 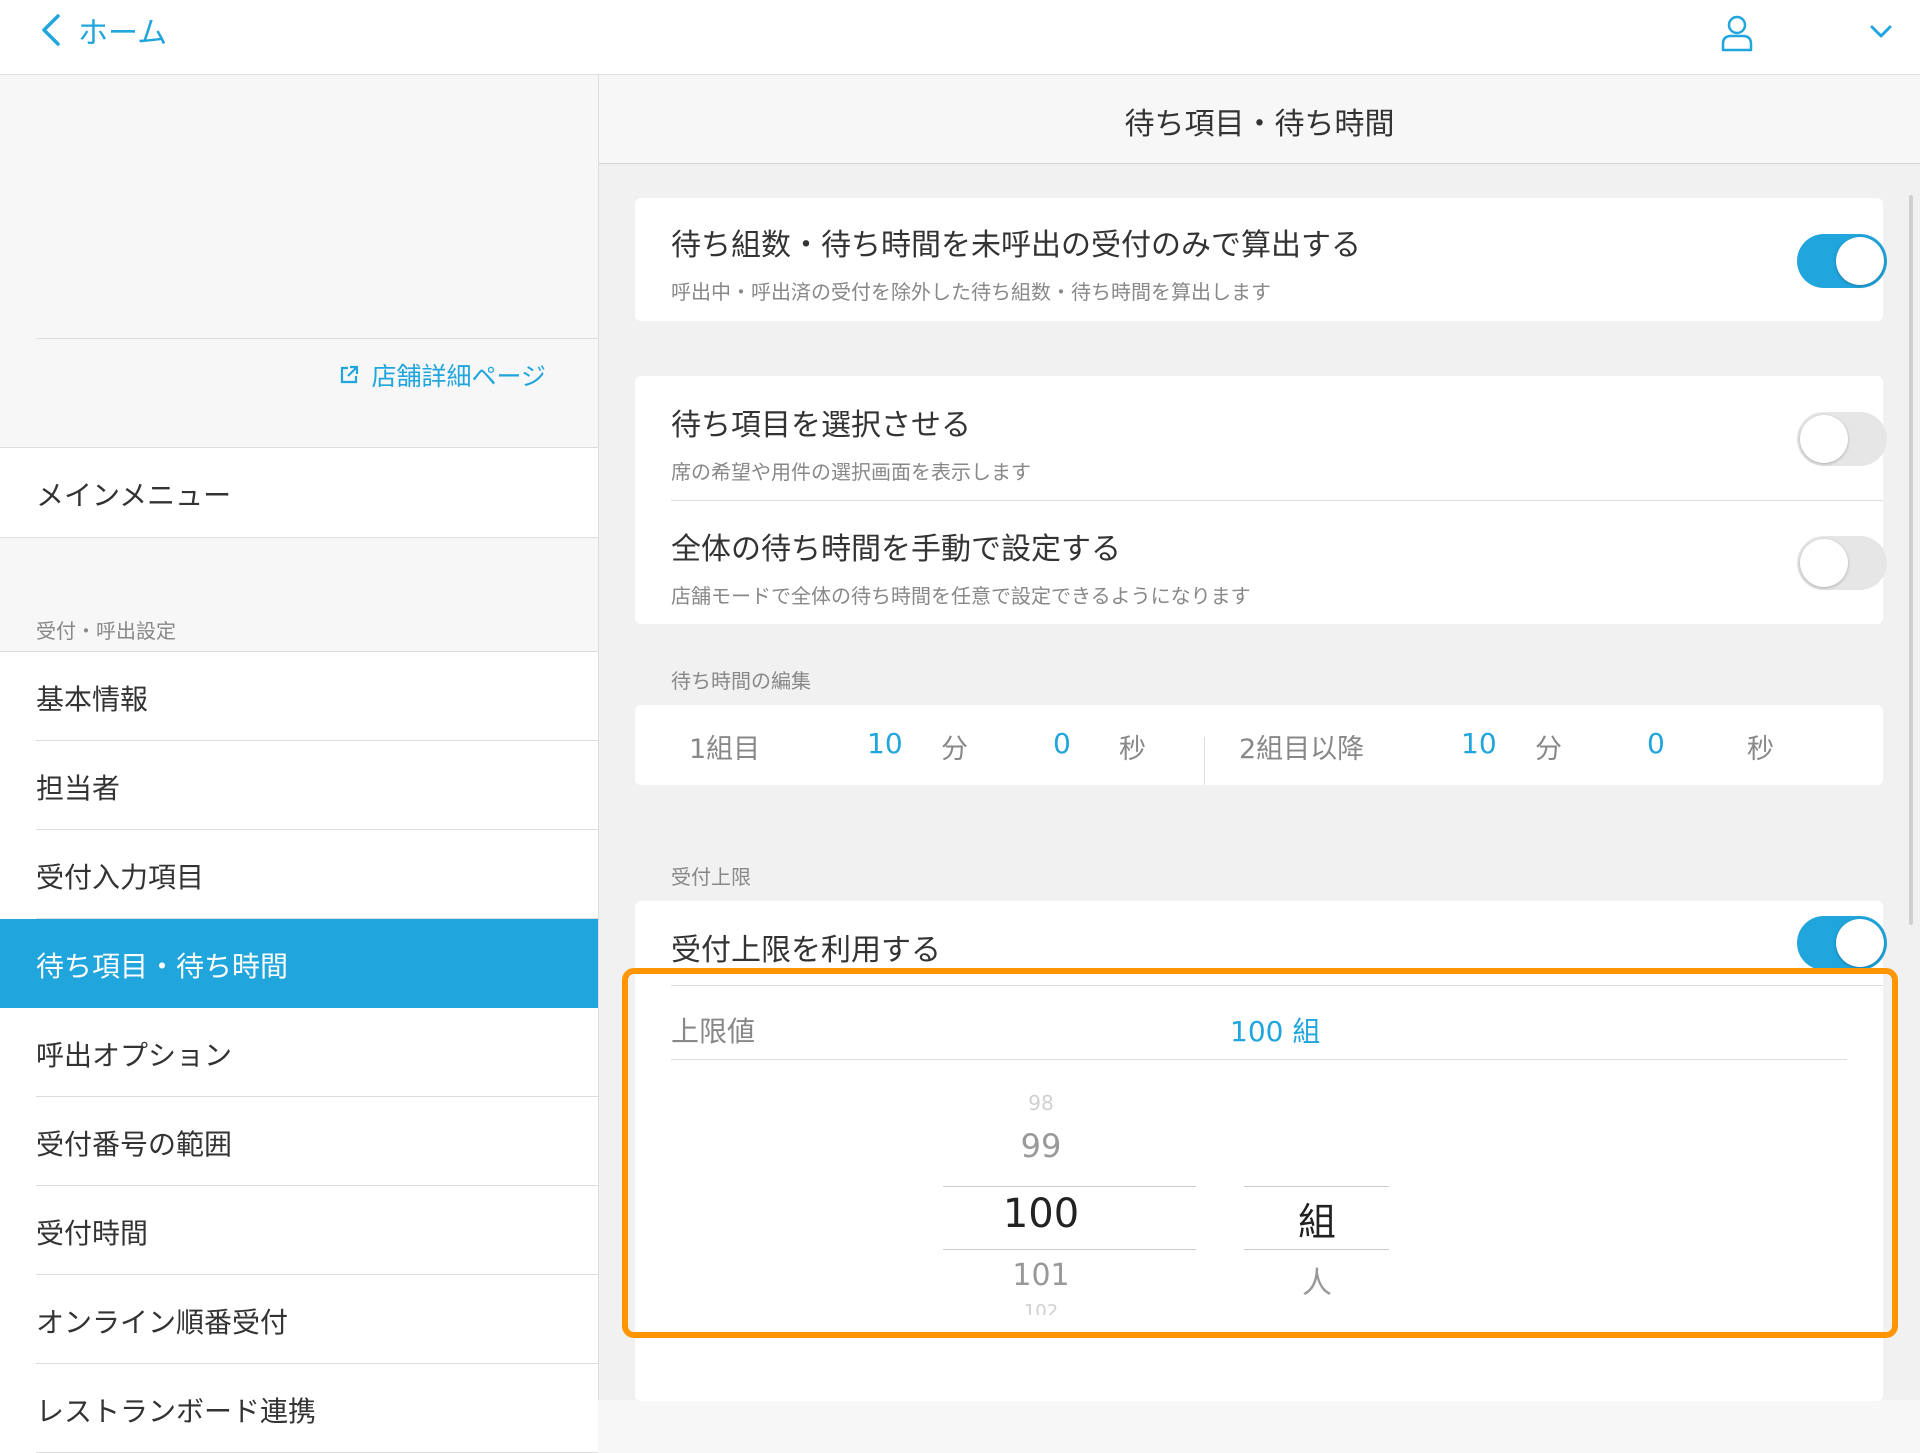 What do you see at coordinates (711, 877) in the screenshot?
I see `section-label-limit: 受付上限` at bounding box center [711, 877].